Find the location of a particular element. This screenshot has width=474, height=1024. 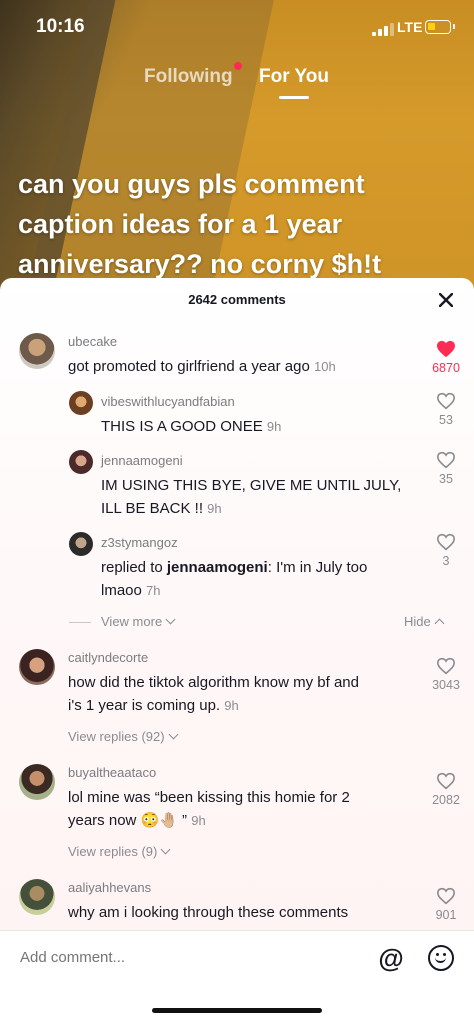

like-count: 6870 is located at coordinates (446, 368).